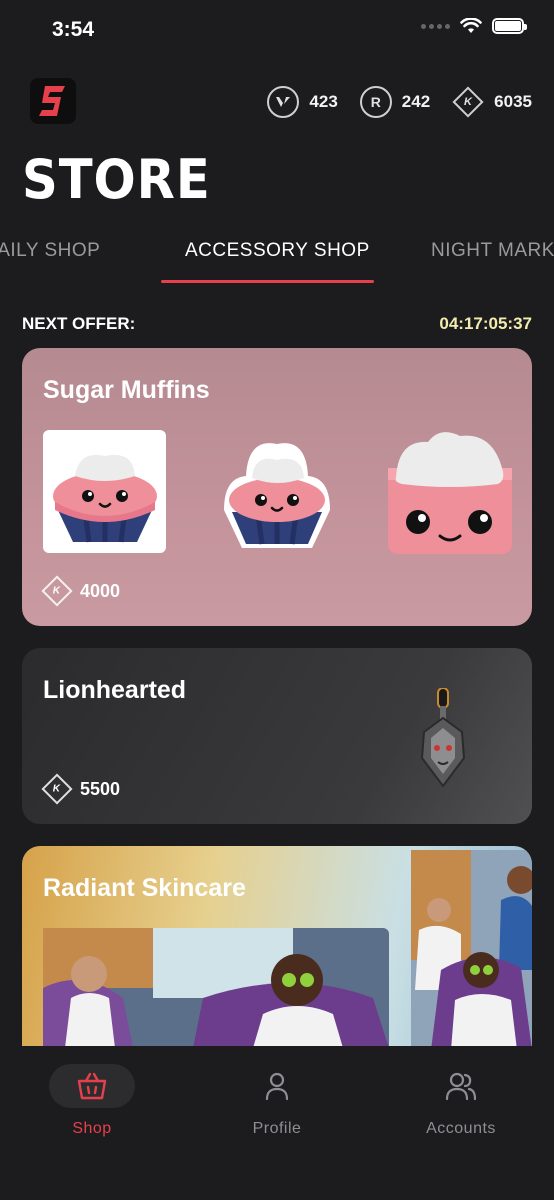 This screenshot has height=1200, width=554. Describe the element at coordinates (485, 323) in the screenshot. I see `offer-countdown: 04:17:05:37` at that location.